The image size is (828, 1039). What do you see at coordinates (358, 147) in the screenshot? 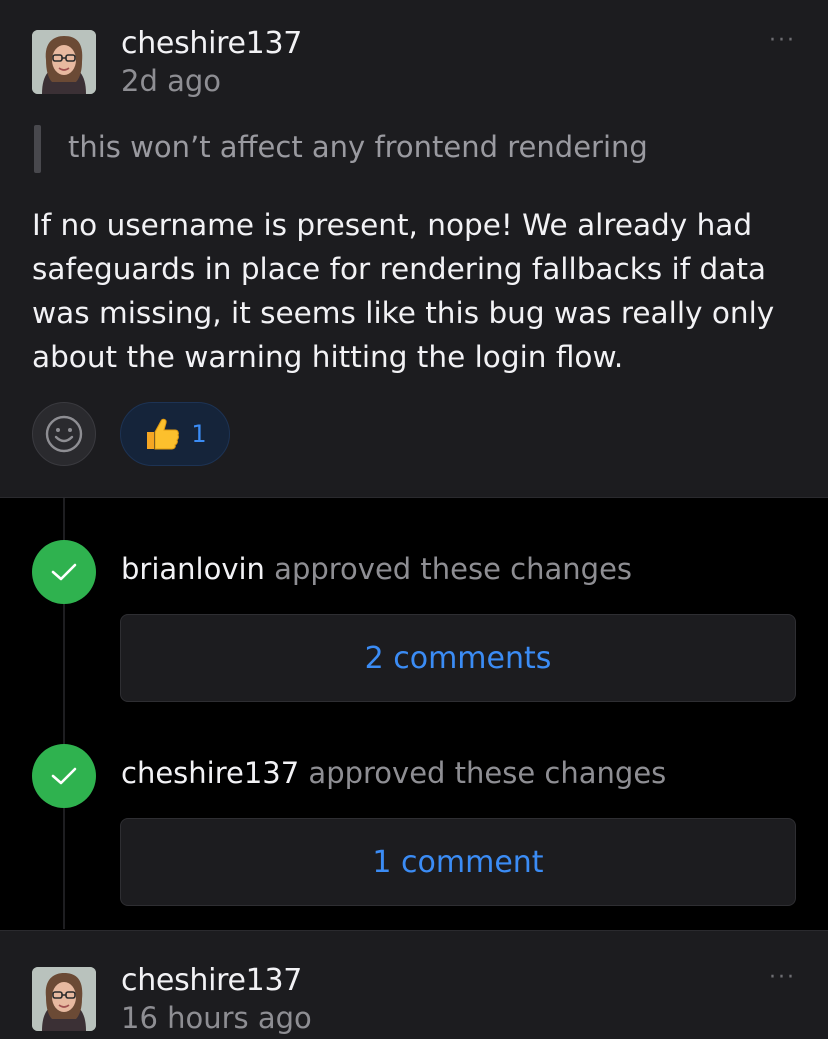
I see `quoted-text: this won’t affect any frontend rendering` at bounding box center [358, 147].